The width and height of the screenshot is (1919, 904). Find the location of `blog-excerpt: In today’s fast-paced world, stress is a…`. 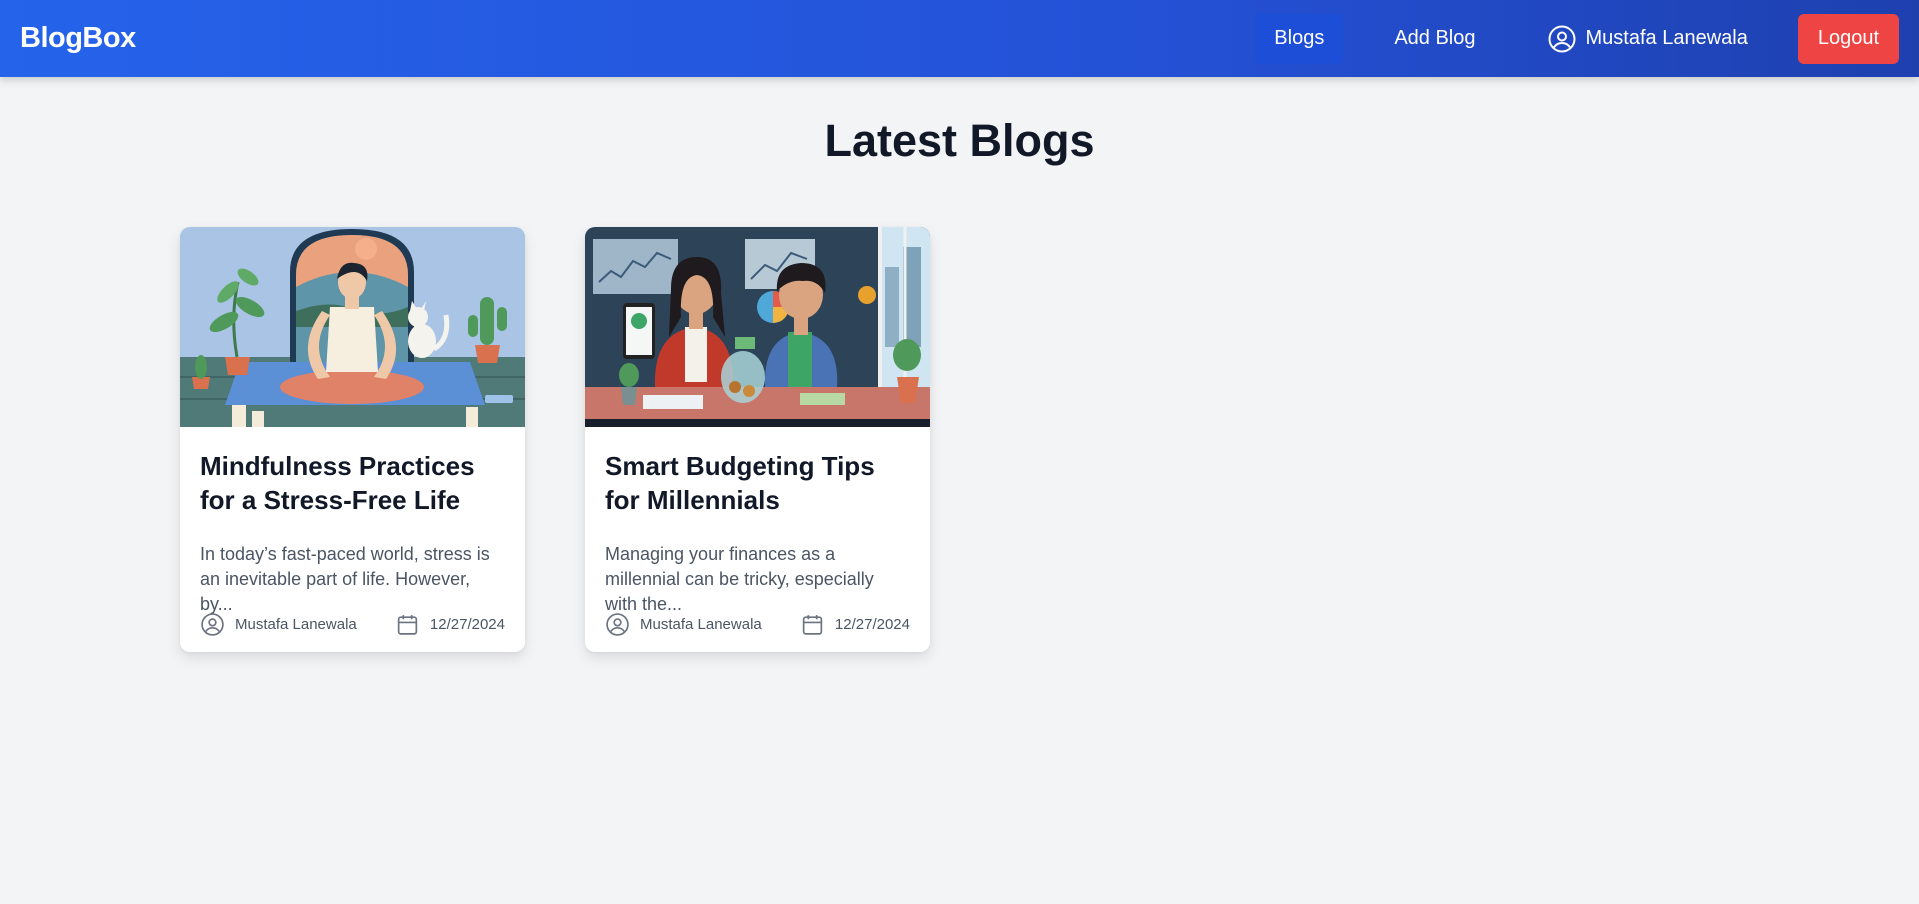

blog-excerpt: In today’s fast-paced world, stress is a… is located at coordinates (345, 579).